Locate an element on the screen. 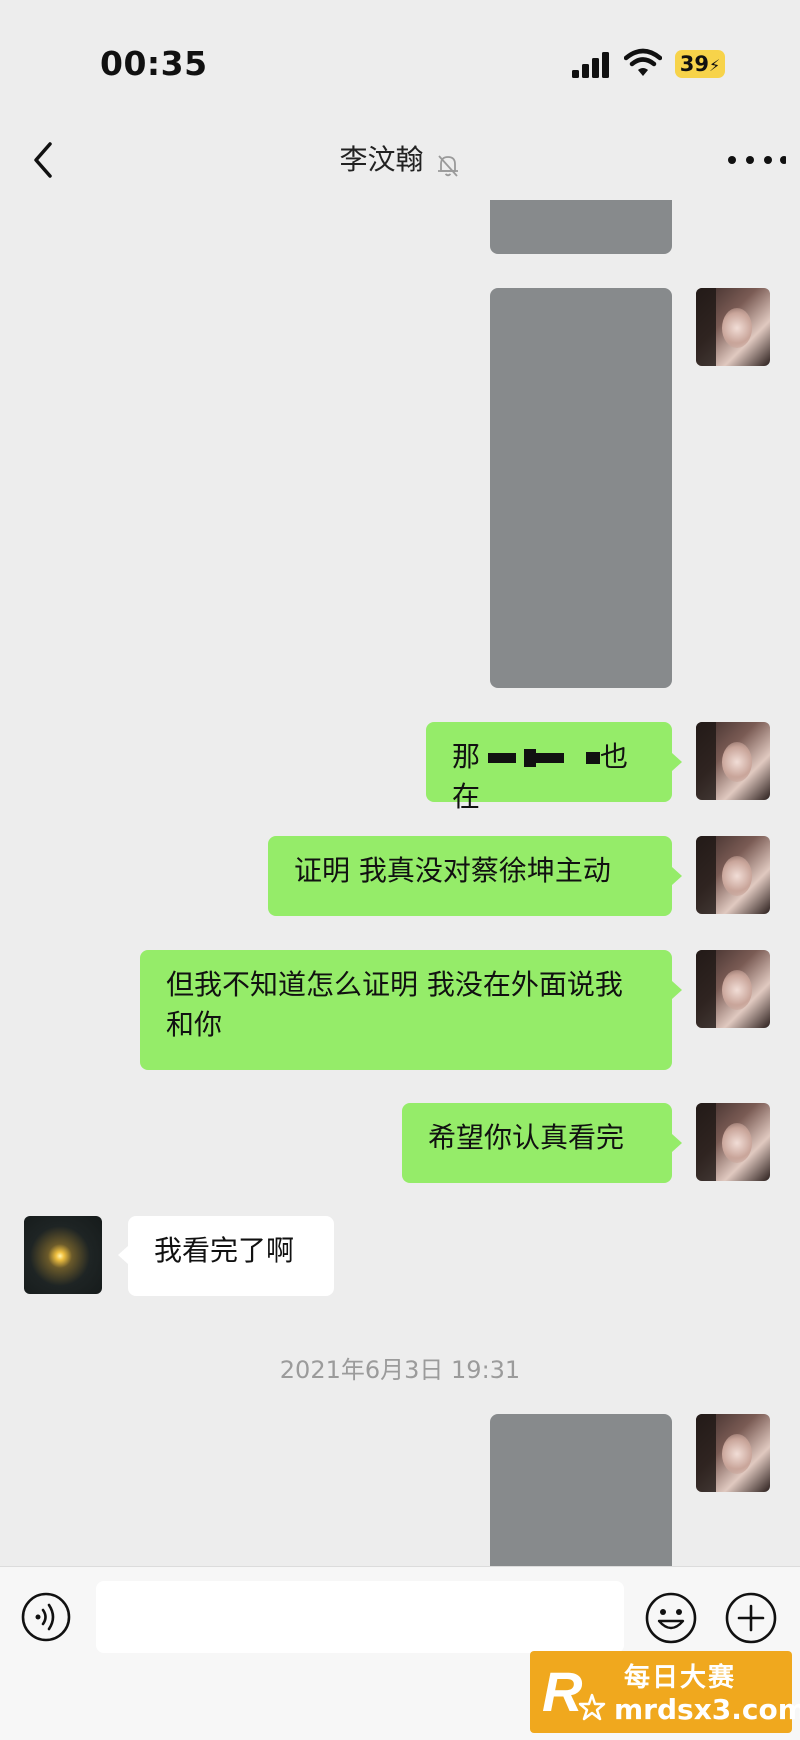 The height and width of the screenshot is (1740, 800). charging-bolt-icon: ⚡ is located at coordinates (715, 65).